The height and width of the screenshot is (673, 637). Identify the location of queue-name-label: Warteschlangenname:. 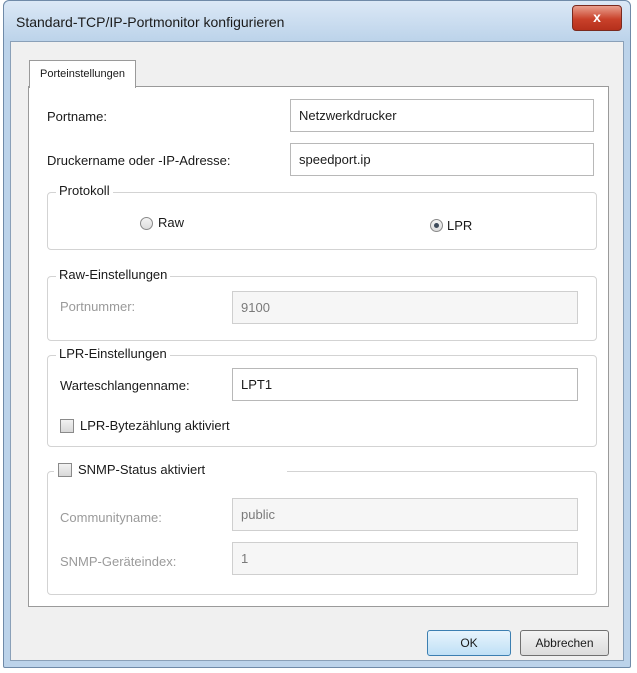
(125, 385).